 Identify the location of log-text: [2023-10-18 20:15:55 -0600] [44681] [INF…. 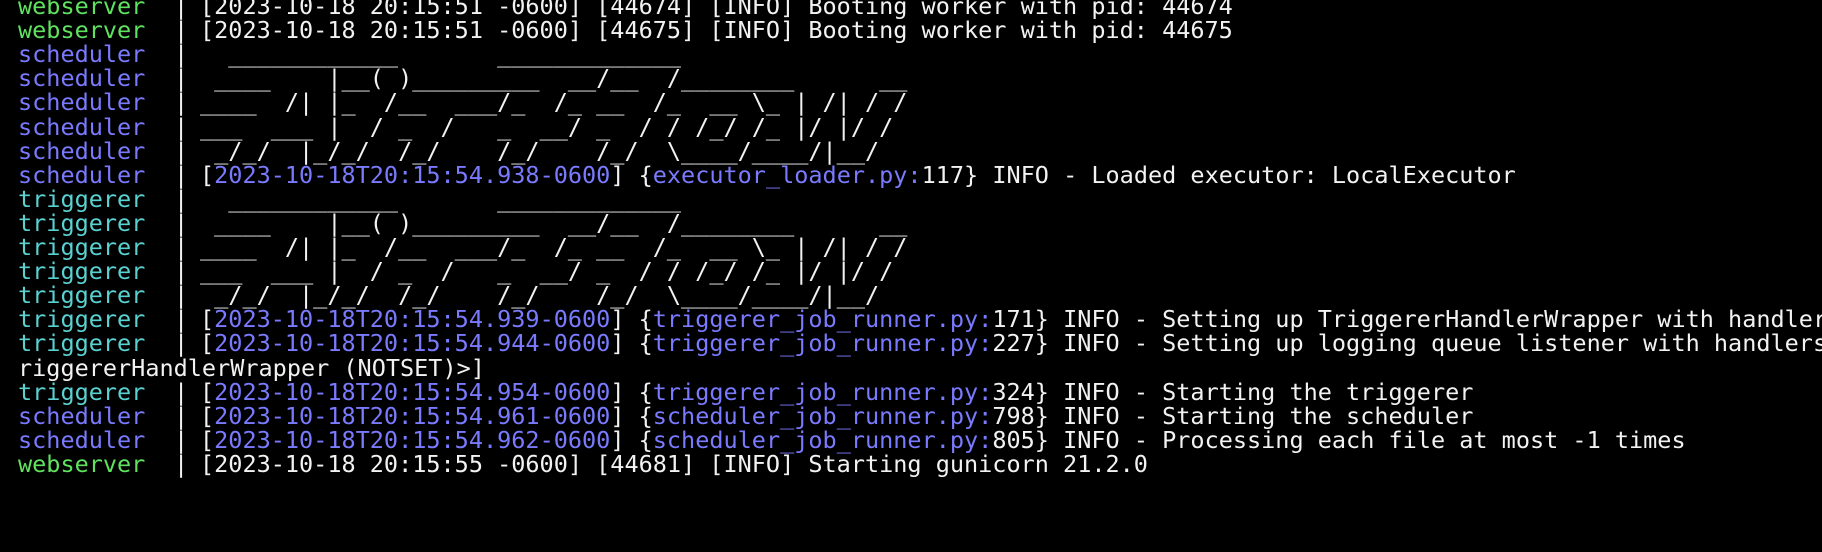
(674, 463).